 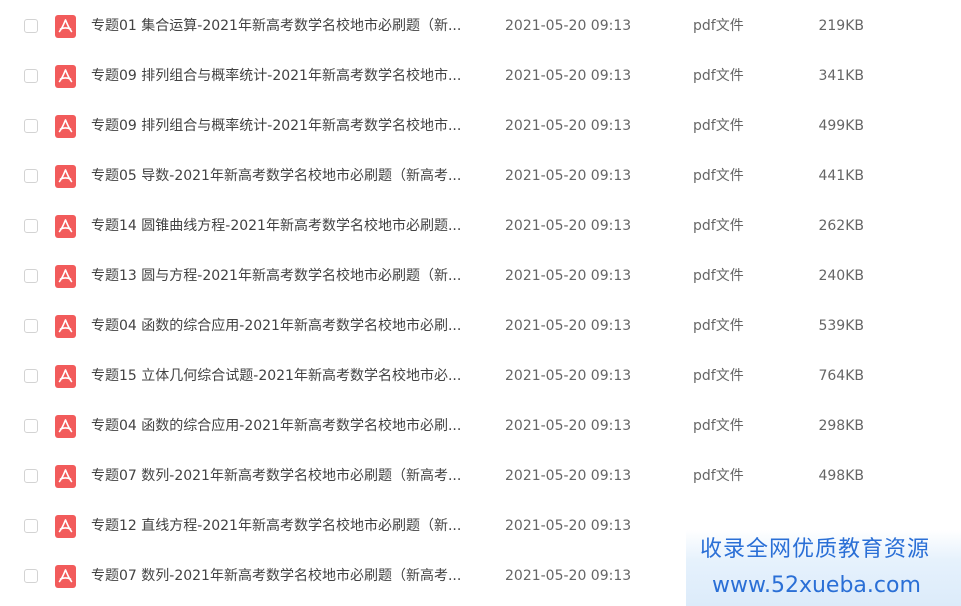 I want to click on file-size: 499KB, so click(x=841, y=126).